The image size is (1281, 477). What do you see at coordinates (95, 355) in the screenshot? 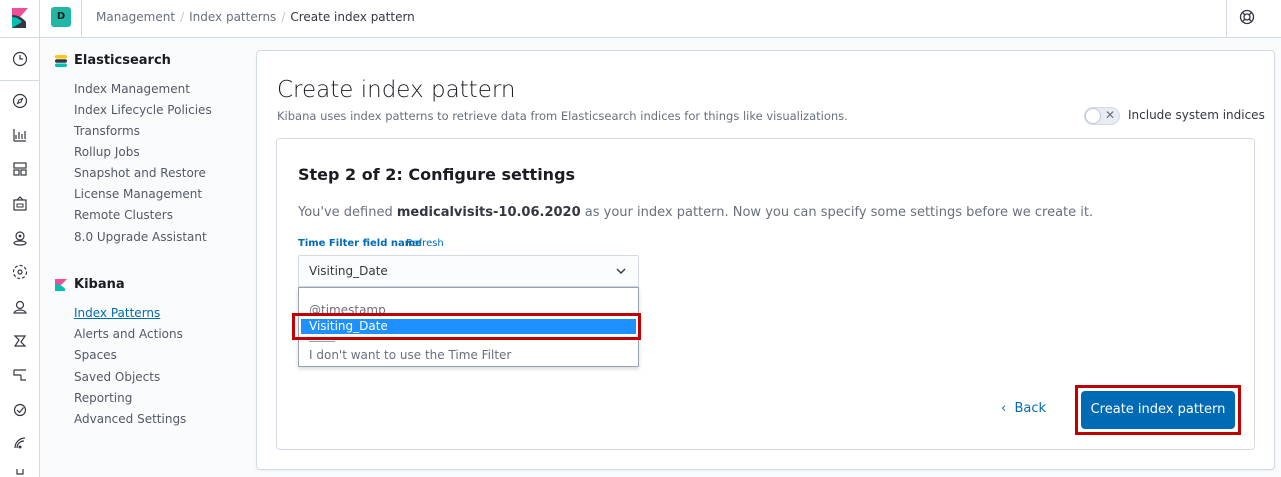
I see `sidenav-item-spaces: Spaces` at bounding box center [95, 355].